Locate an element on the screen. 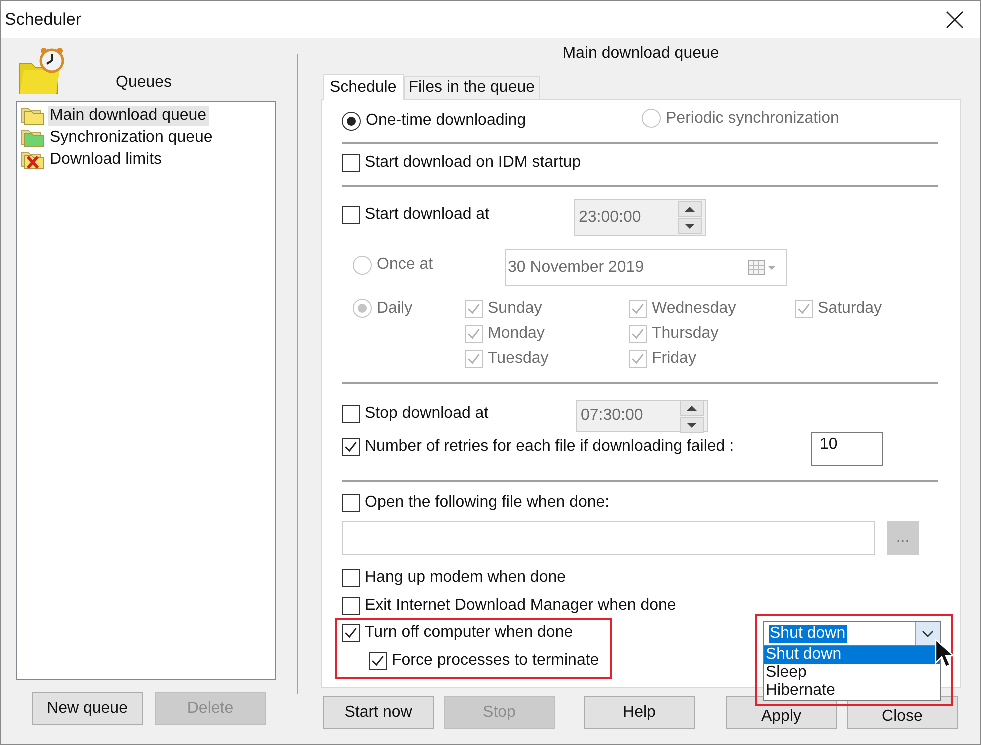  dropdown-option: Shut down is located at coordinates (852, 655).